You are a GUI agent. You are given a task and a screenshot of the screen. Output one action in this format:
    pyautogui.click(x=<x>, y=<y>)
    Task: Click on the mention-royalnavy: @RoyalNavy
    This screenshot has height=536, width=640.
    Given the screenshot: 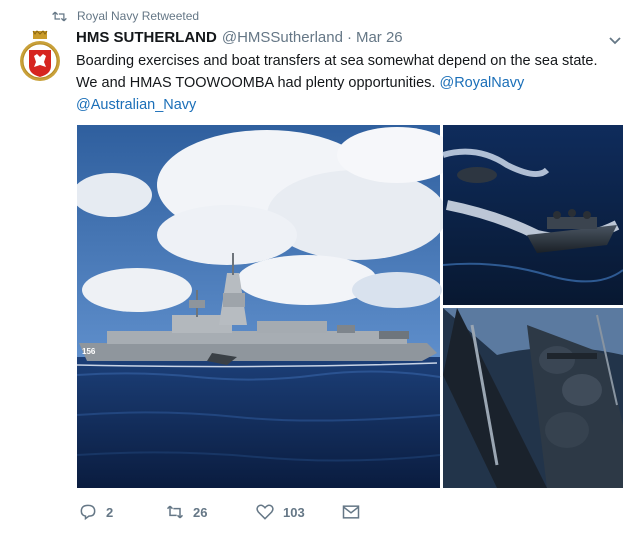 What is the action you would take?
    pyautogui.click(x=481, y=83)
    